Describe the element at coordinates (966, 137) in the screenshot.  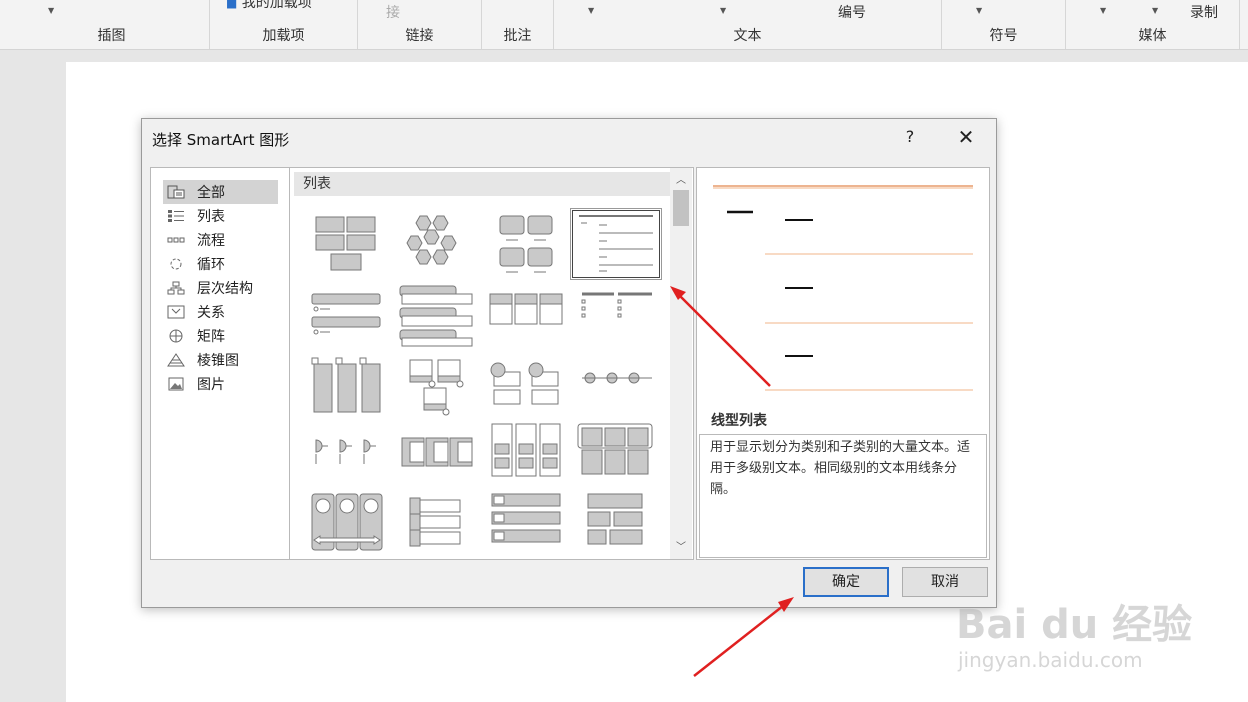
I see `close-button: ✕` at that location.